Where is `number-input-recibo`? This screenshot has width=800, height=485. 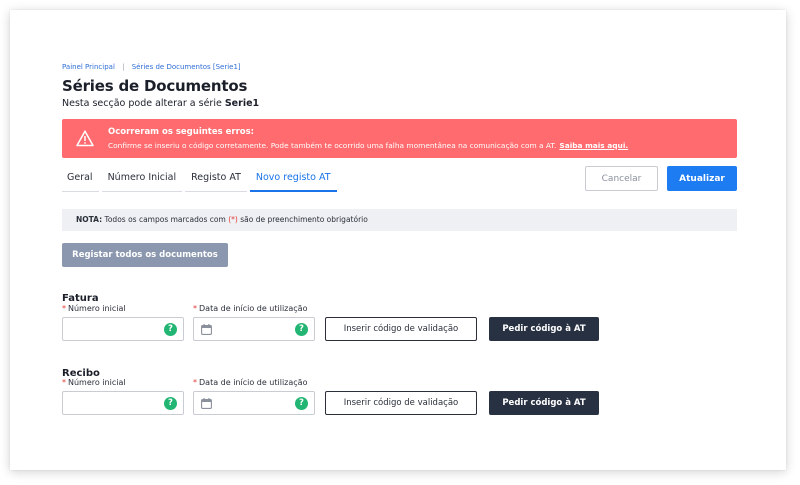
number-input-recibo is located at coordinates (114, 405).